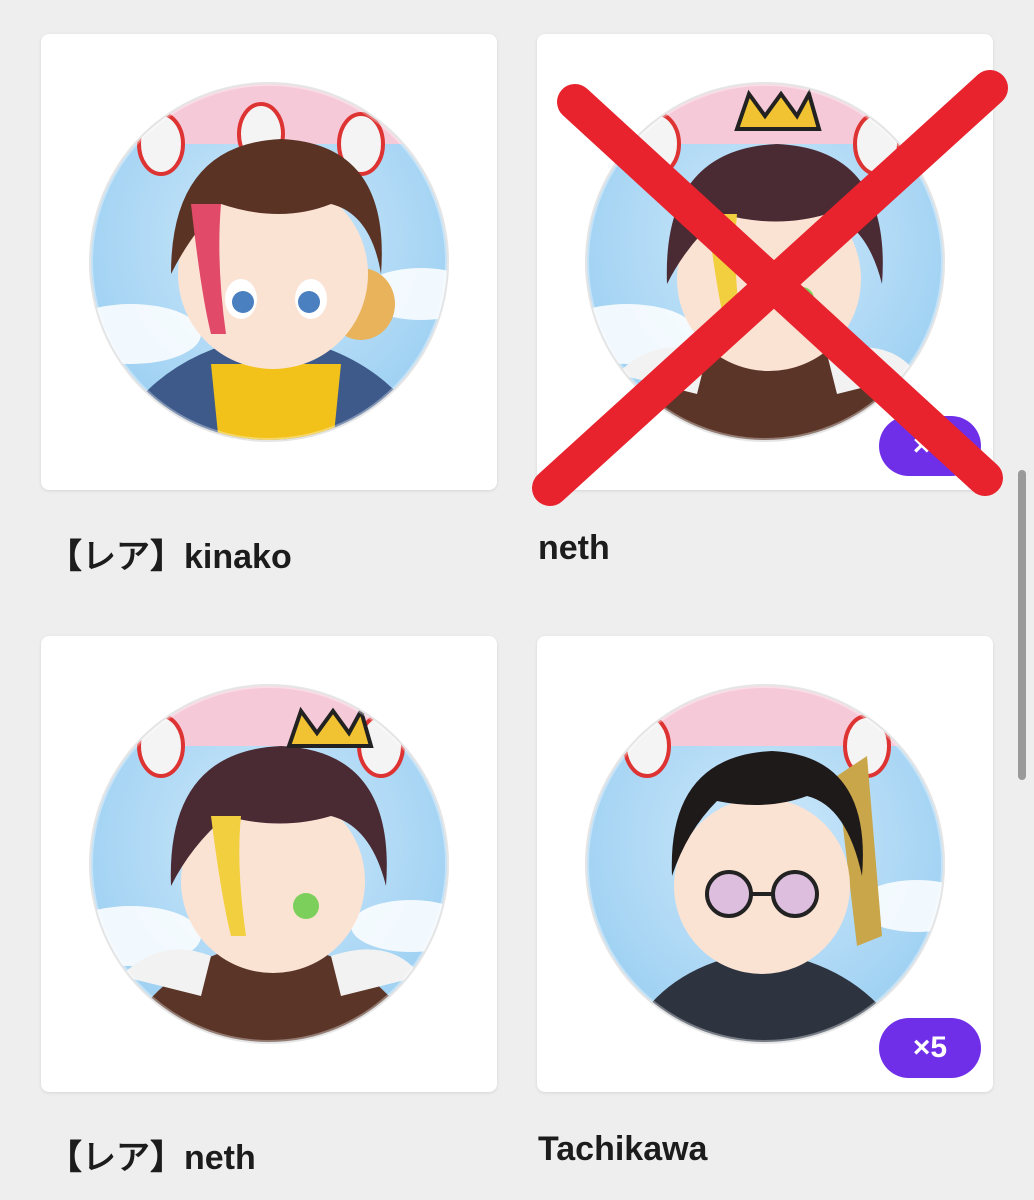 The height and width of the screenshot is (1200, 1034). I want to click on item-title: 【レア】neth, so click(152, 1158).